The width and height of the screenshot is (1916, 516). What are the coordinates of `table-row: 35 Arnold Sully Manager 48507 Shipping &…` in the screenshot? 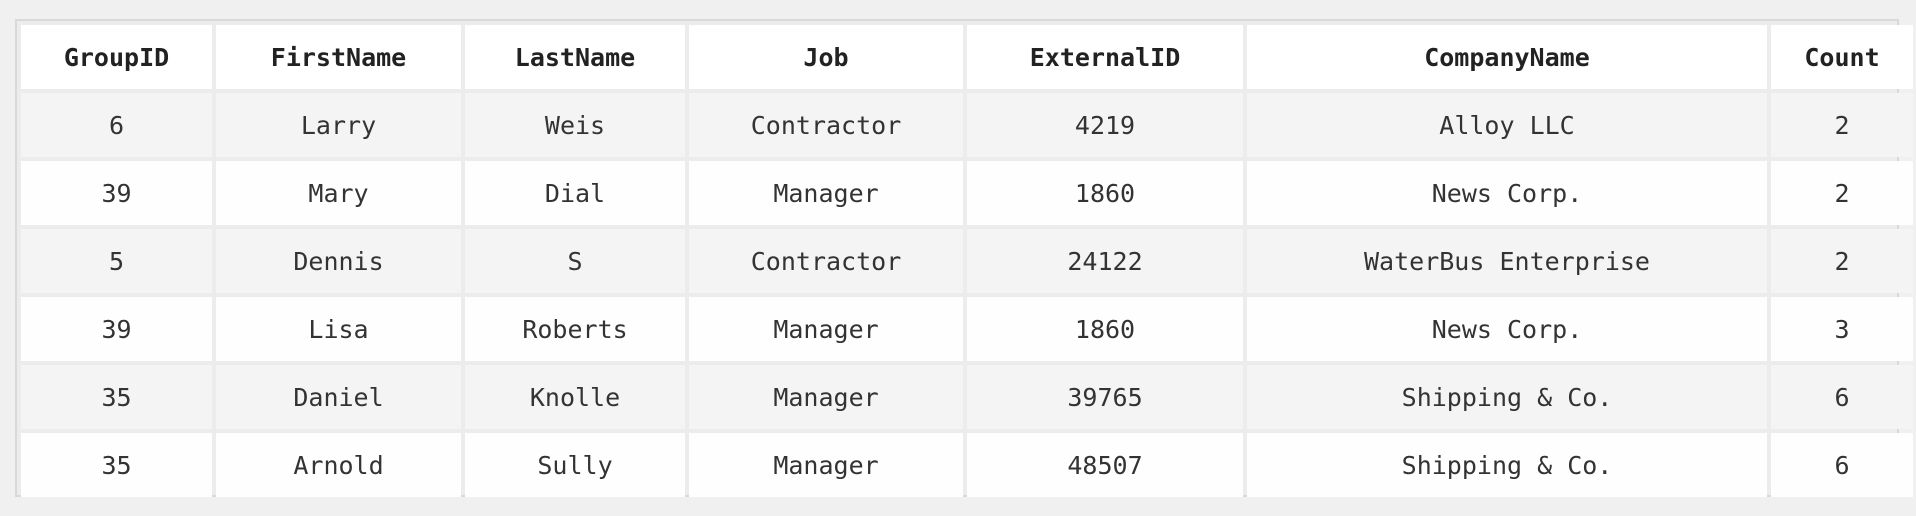 It's located at (967, 465).